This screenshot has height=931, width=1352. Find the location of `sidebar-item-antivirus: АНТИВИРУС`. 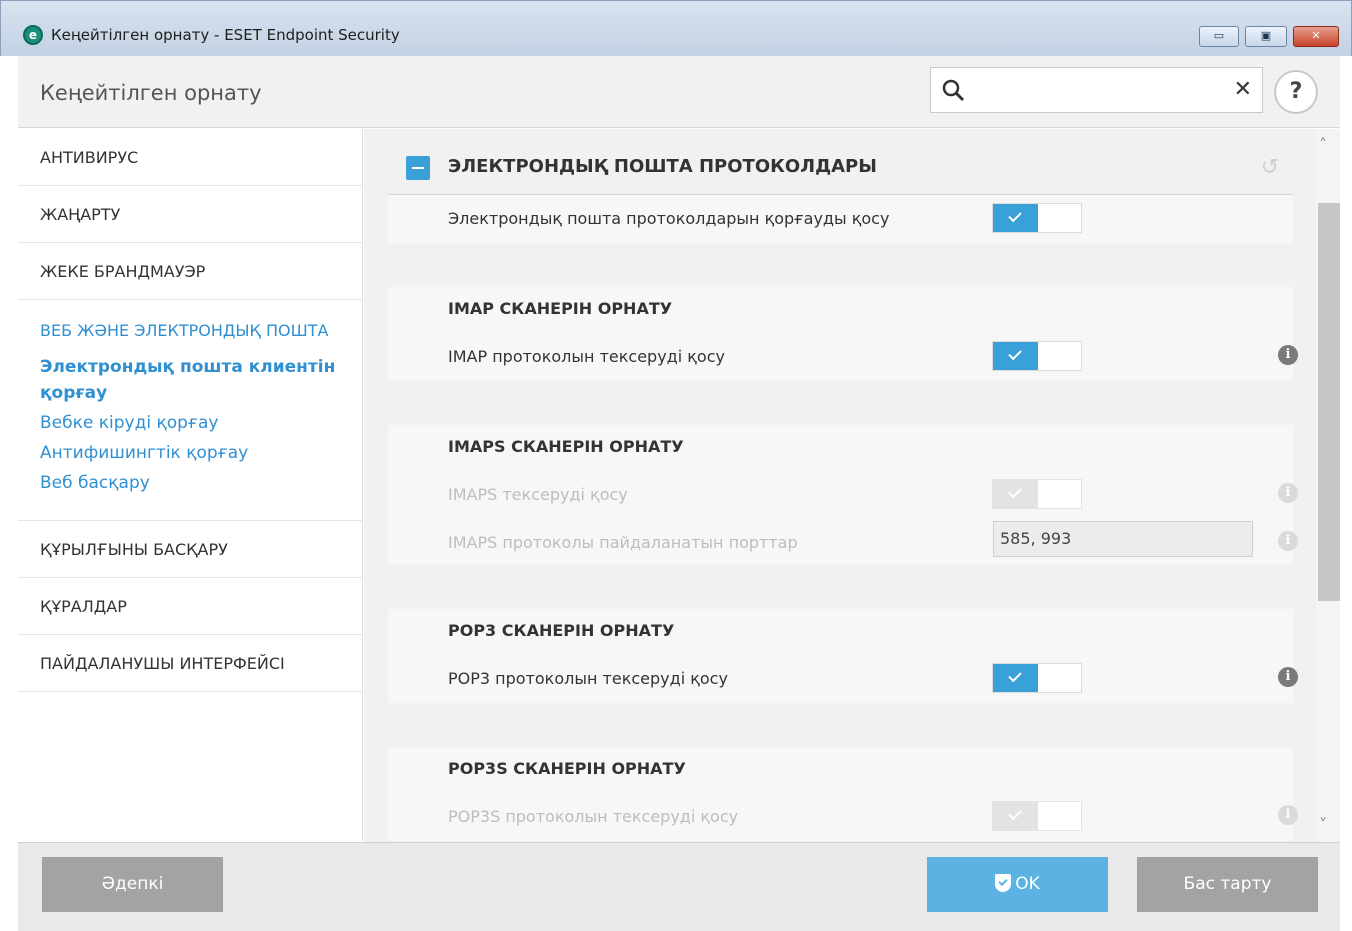

sidebar-item-antivirus: АНТИВИРУС is located at coordinates (190, 157).